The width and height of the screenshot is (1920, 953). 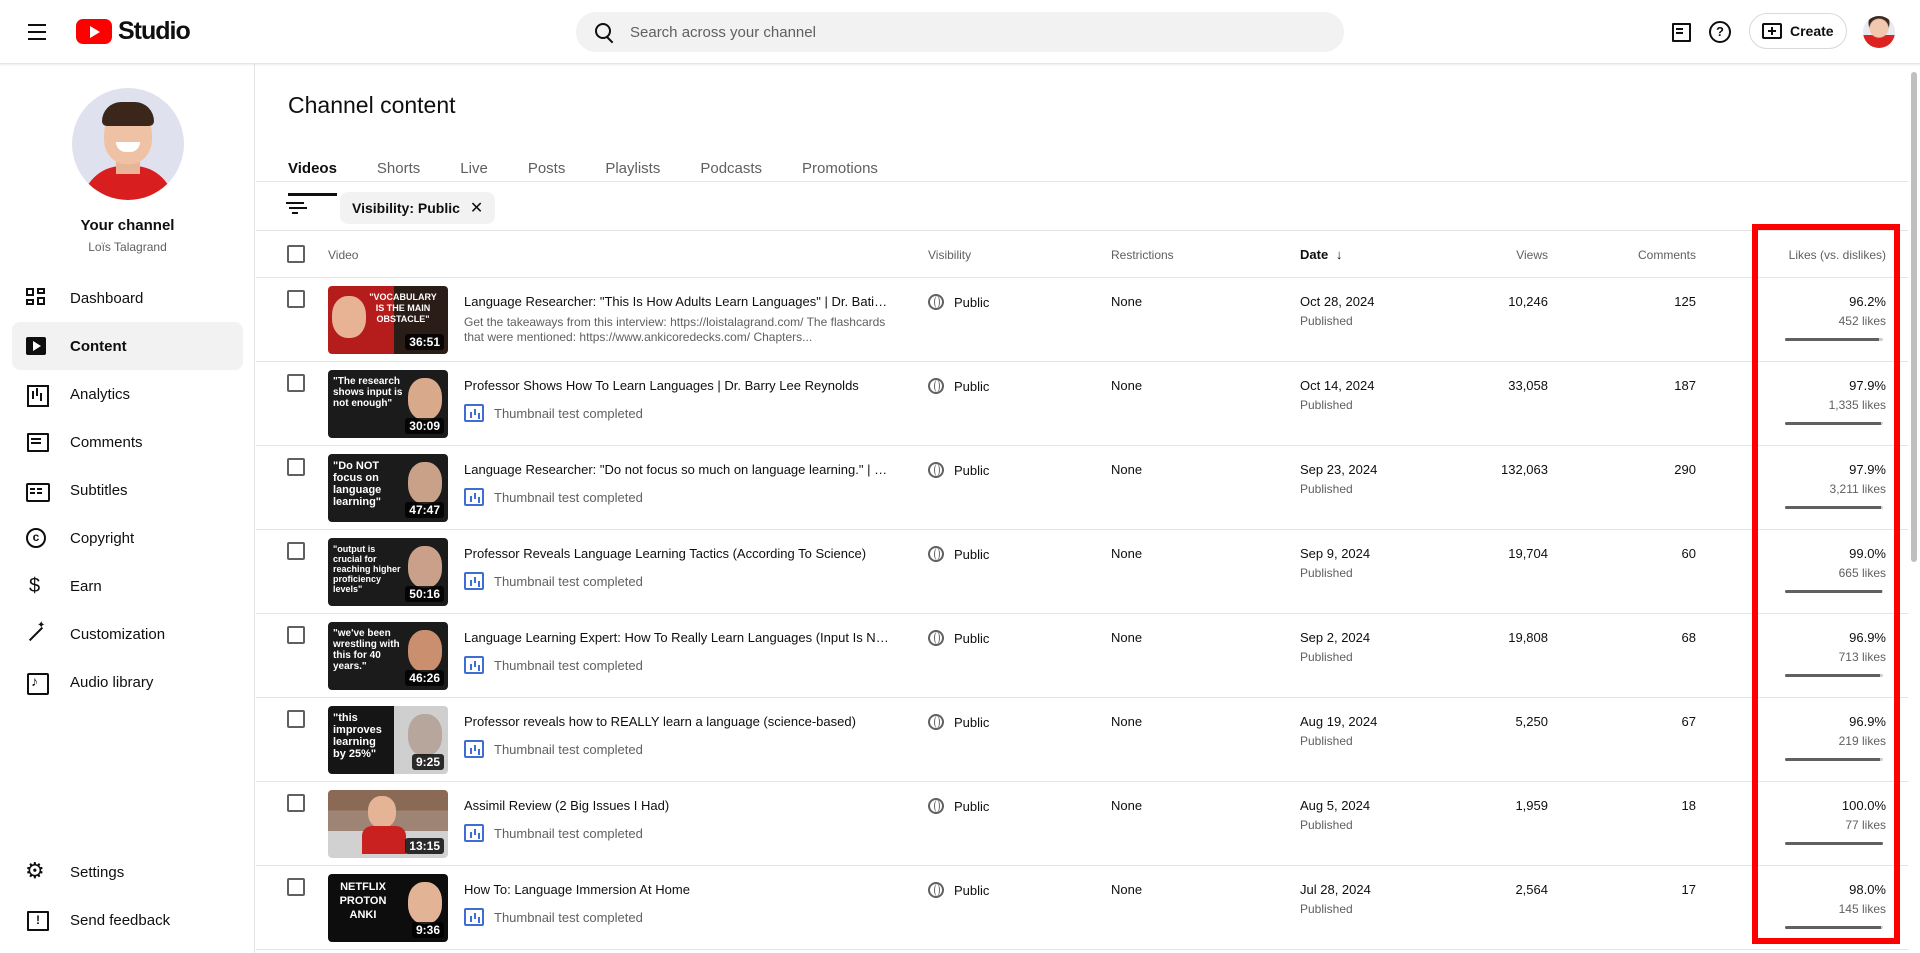 I want to click on search-icon, so click(x=604, y=32).